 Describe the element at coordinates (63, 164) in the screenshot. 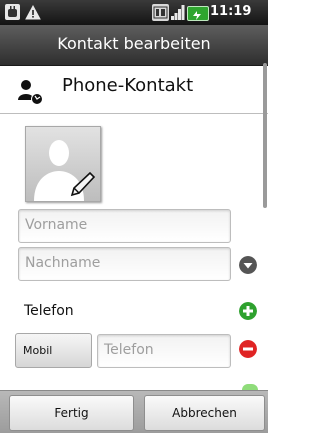

I see `contact-photo` at that location.